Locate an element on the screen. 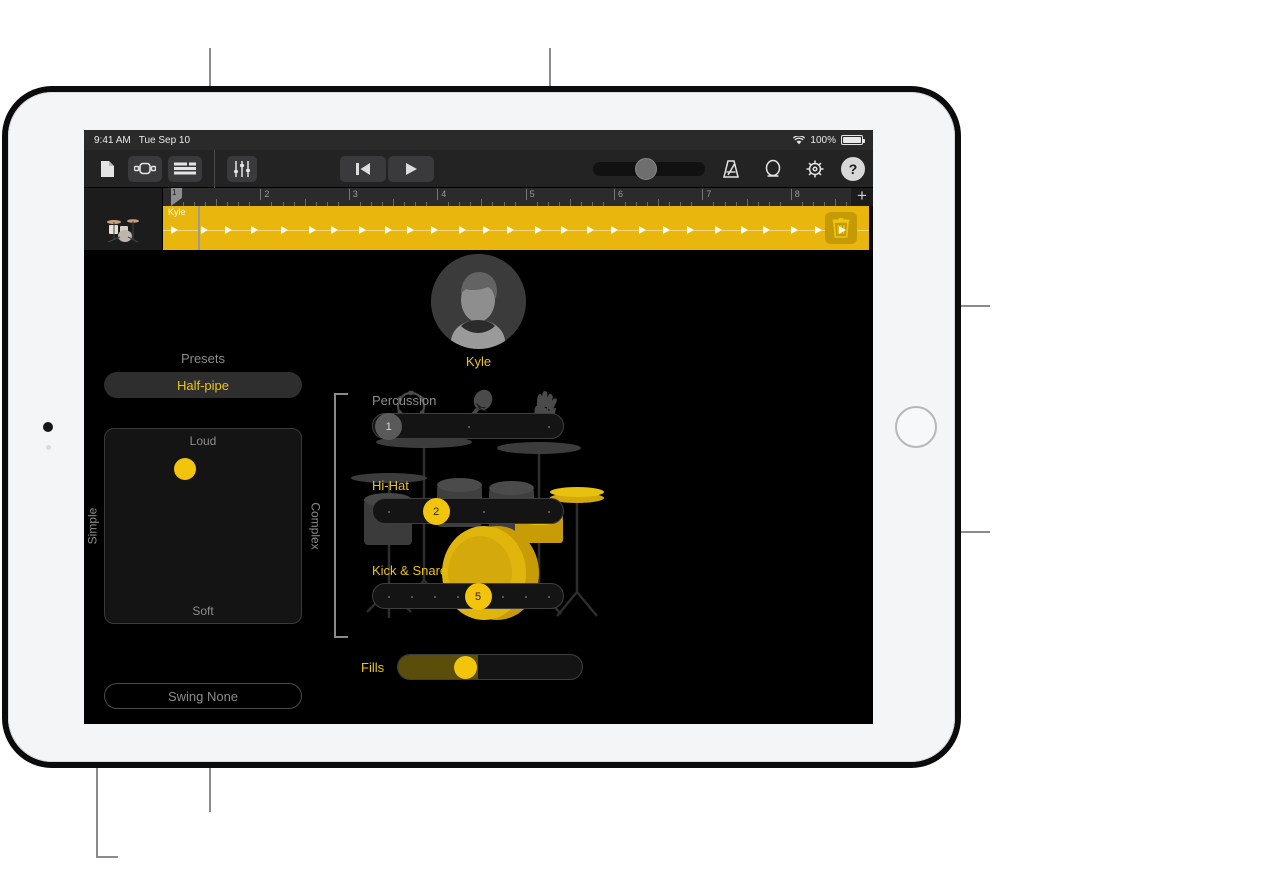 Image resolution: width=1271 pixels, height=886 pixels. drummer-region: Kyle is located at coordinates (516, 228).